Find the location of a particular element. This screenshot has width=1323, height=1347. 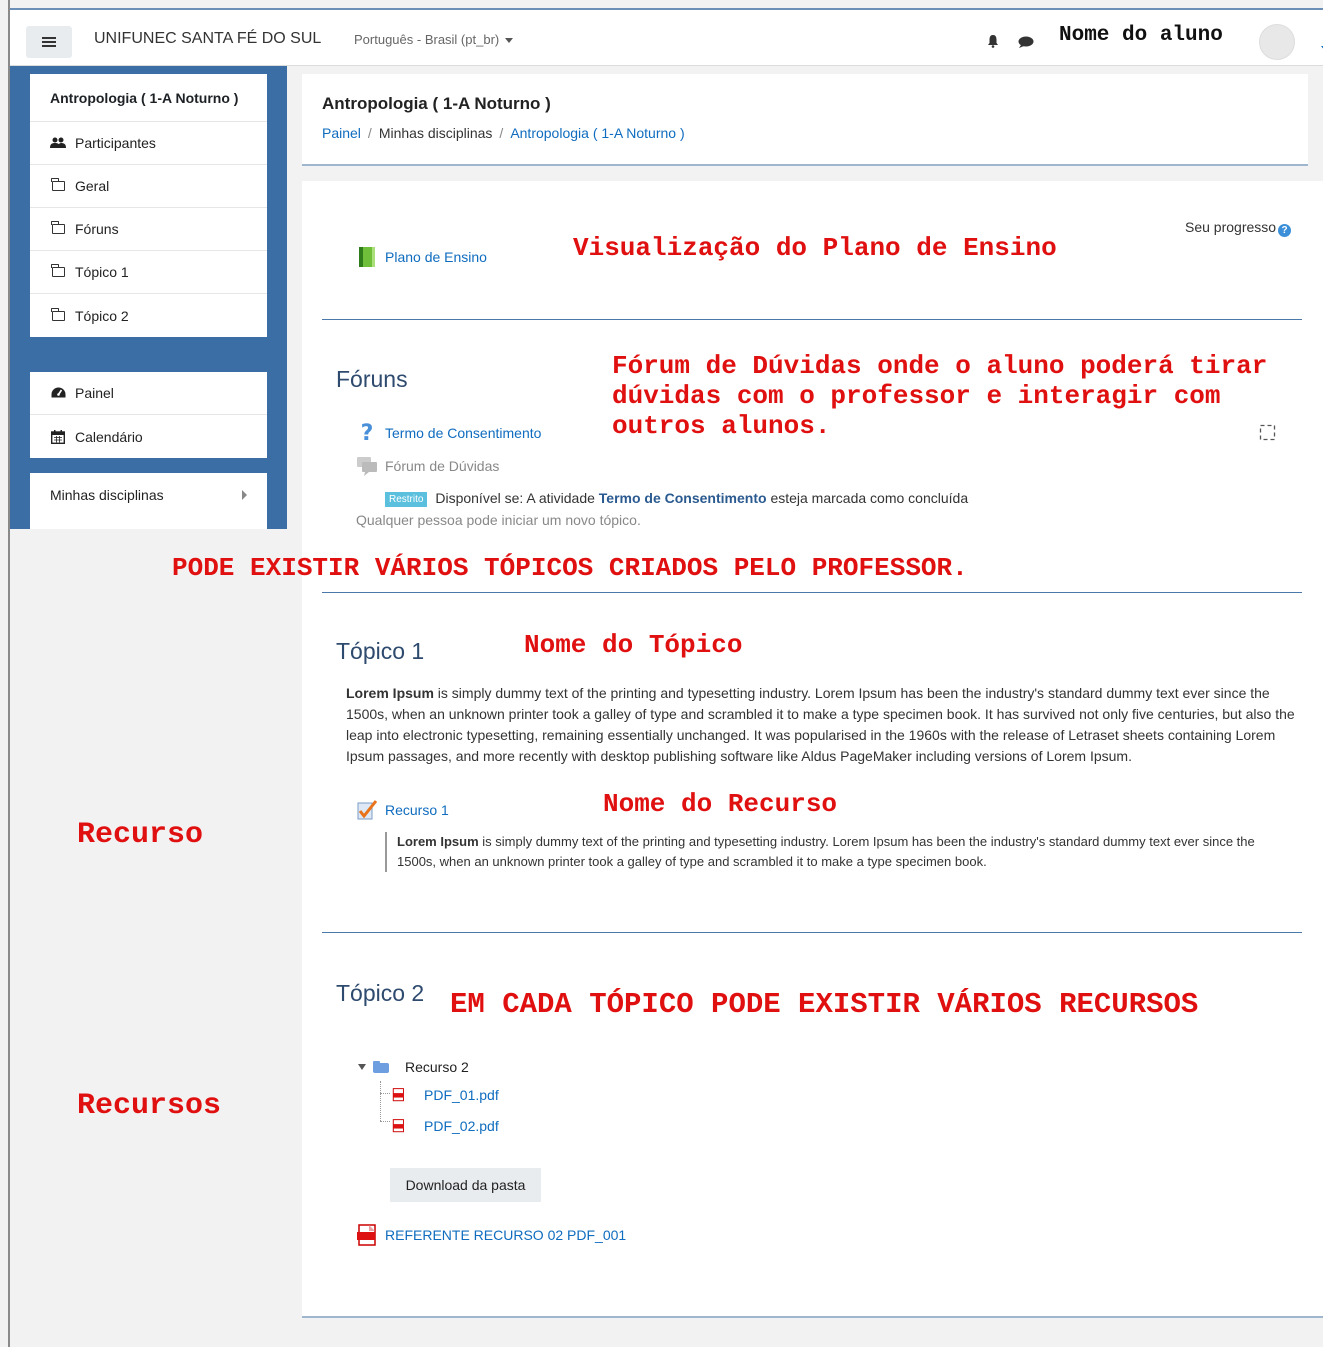

sidebar-item-participantes: Participantes is located at coordinates (148, 143).